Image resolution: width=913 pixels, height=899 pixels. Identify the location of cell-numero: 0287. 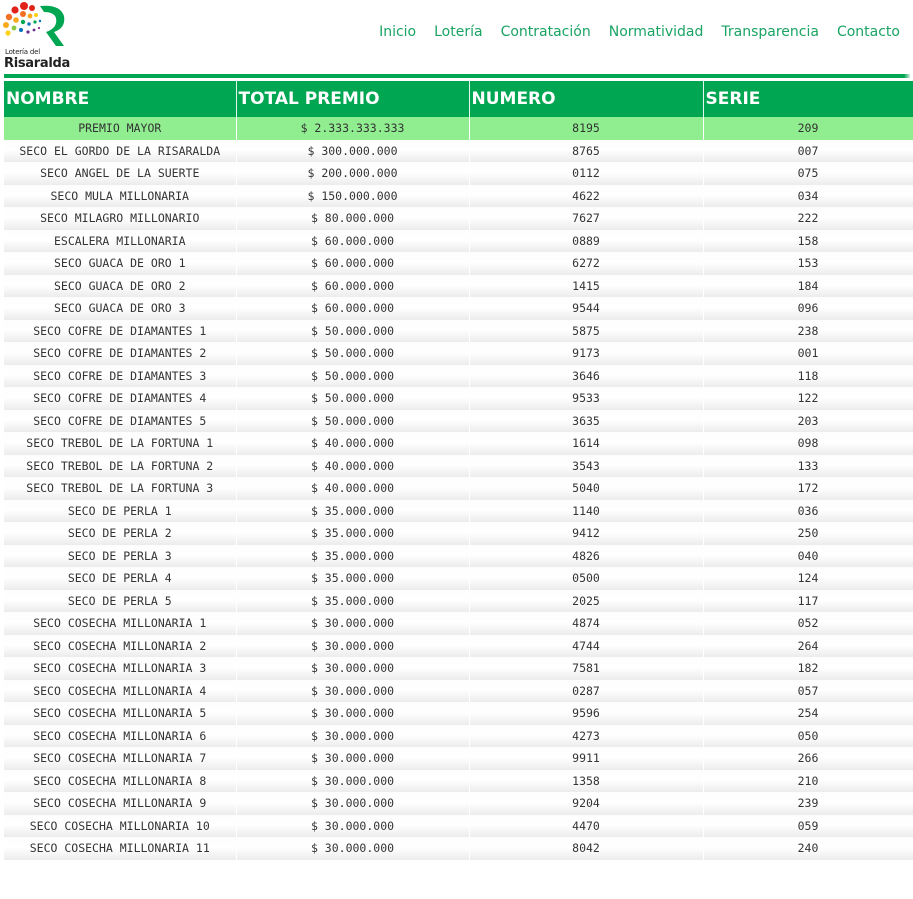
(586, 690).